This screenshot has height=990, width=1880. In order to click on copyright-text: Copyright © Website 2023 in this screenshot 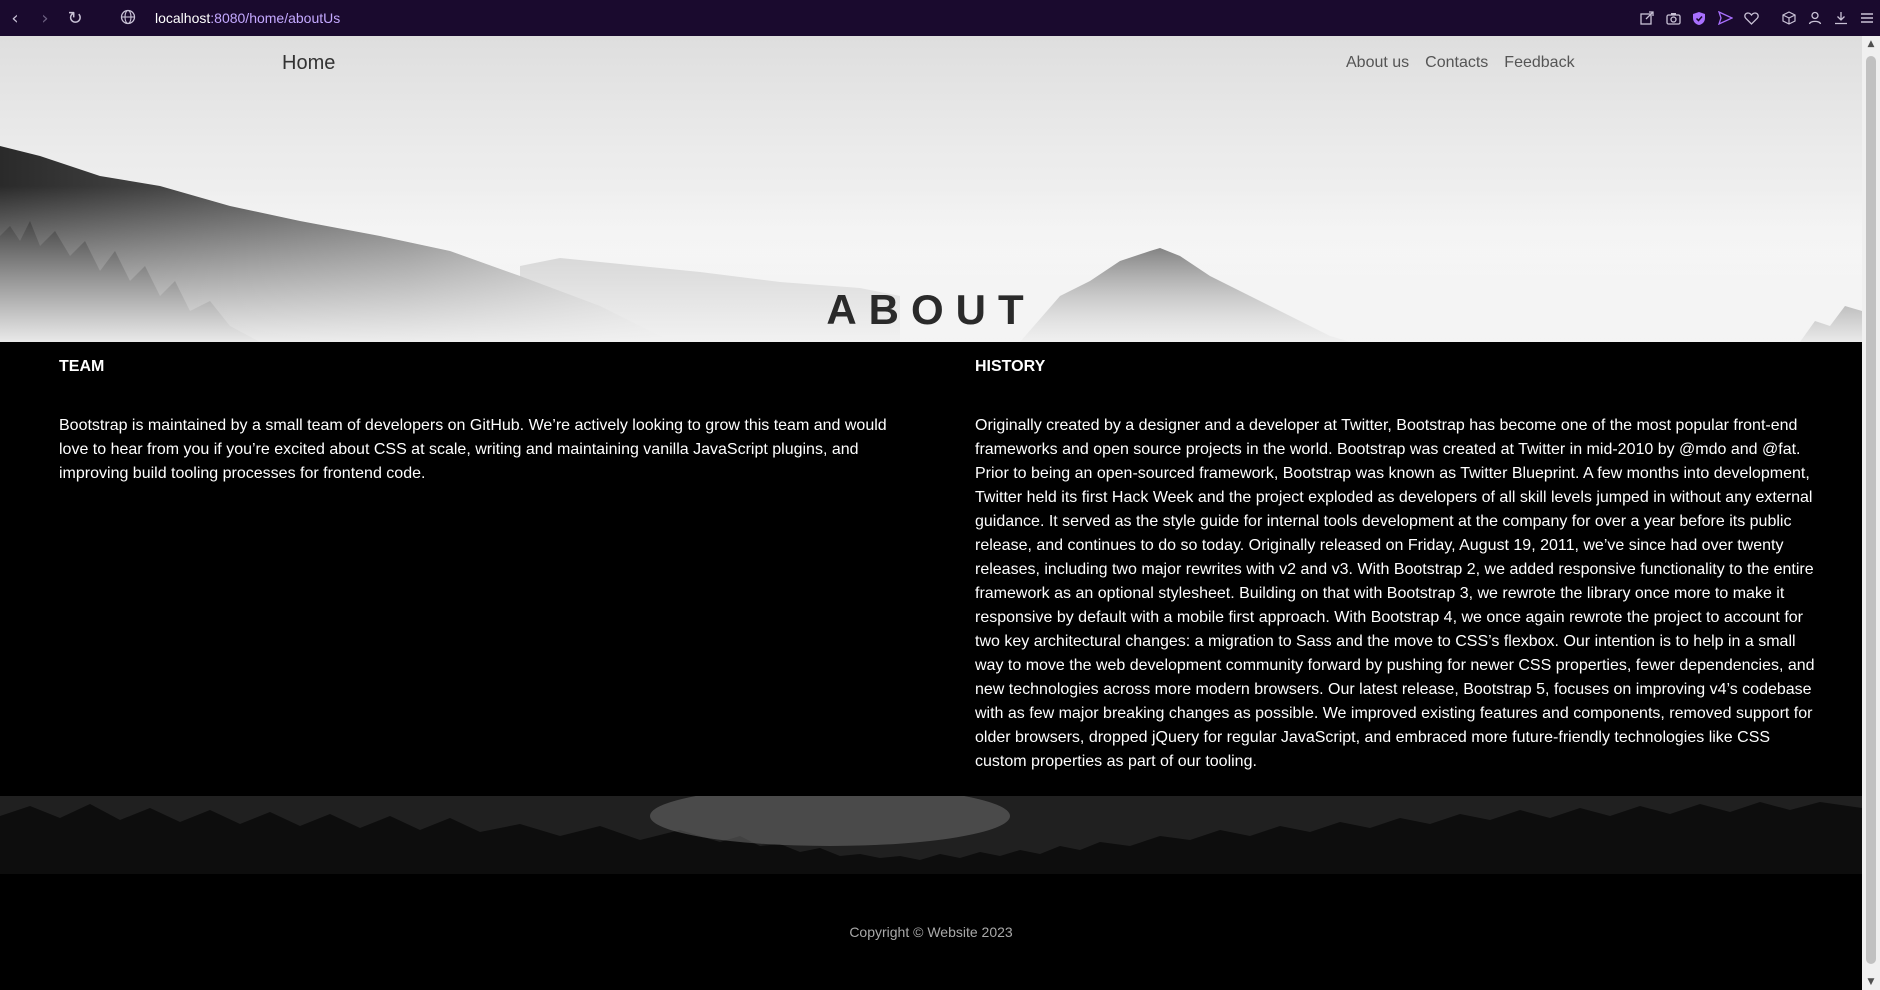, I will do `click(931, 932)`.